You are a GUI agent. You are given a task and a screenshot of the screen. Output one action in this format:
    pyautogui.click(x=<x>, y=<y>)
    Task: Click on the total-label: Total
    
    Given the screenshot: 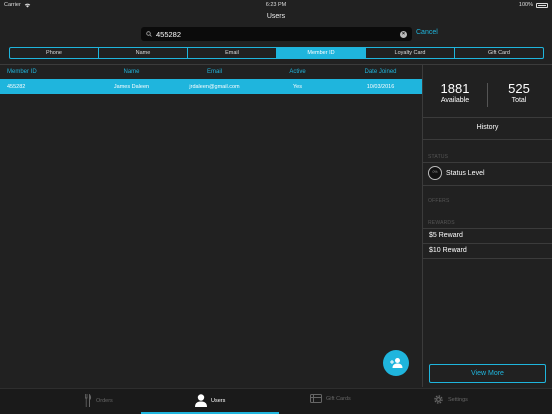 What is the action you would take?
    pyautogui.click(x=519, y=100)
    